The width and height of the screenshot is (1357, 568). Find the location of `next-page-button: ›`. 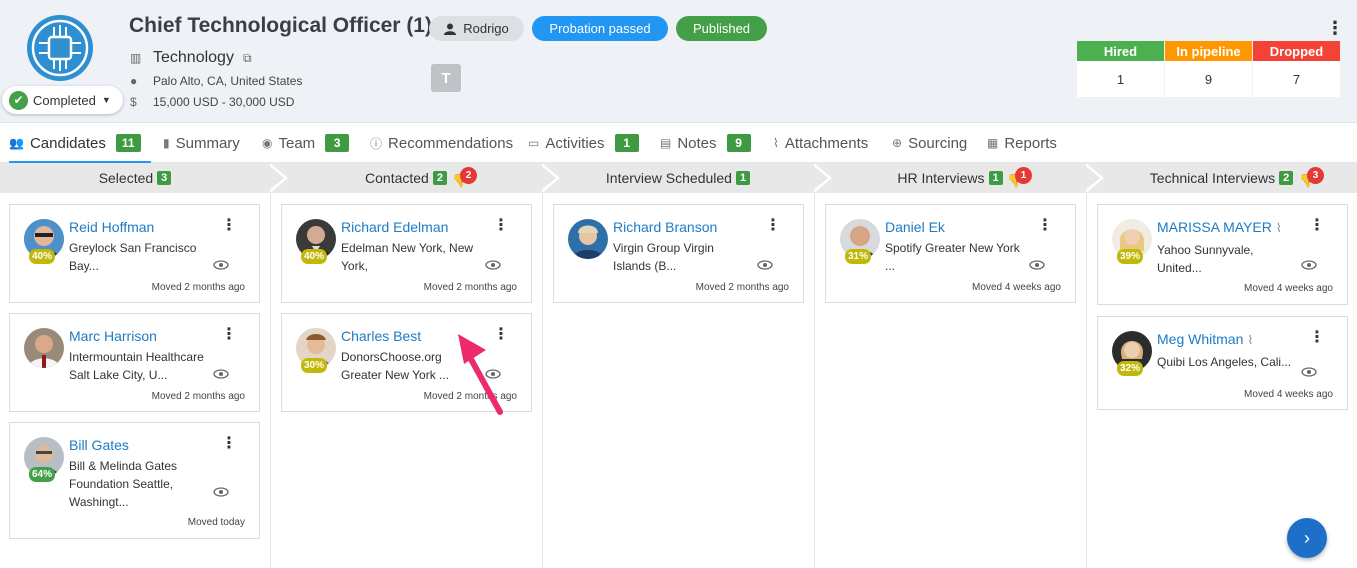

next-page-button: › is located at coordinates (1307, 538).